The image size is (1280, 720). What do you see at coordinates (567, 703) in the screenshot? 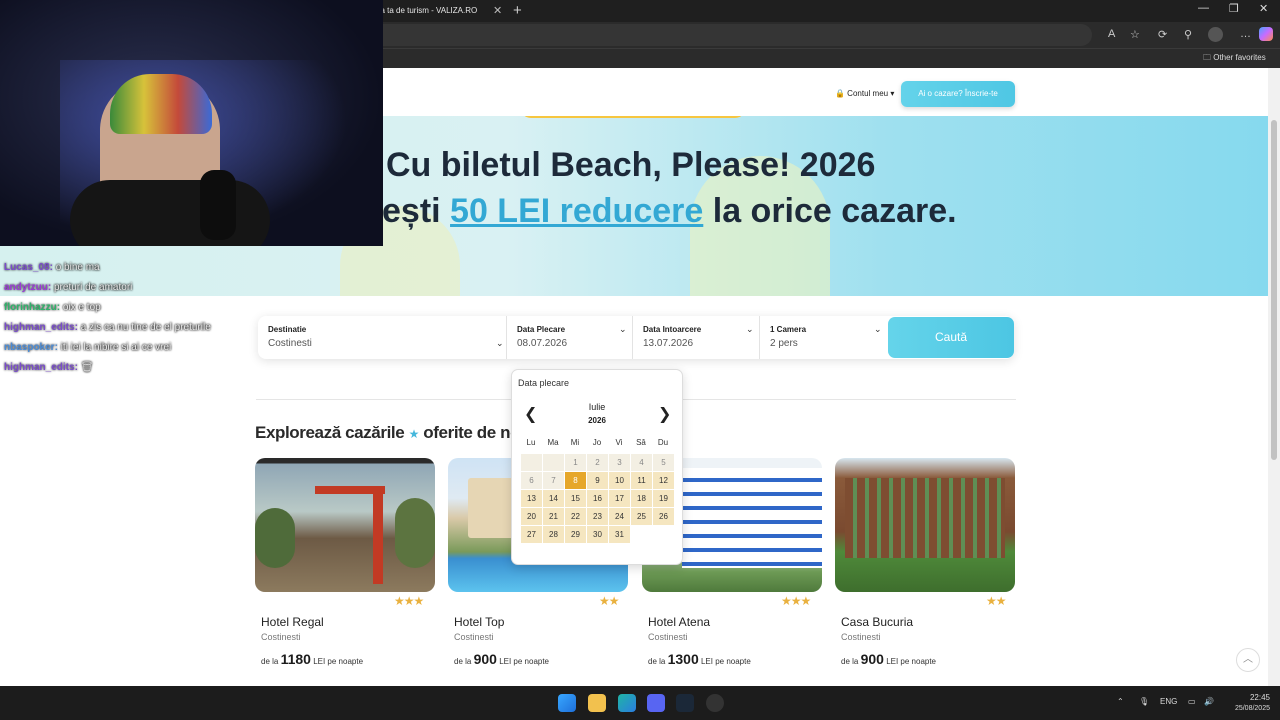
I see `start-icon` at bounding box center [567, 703].